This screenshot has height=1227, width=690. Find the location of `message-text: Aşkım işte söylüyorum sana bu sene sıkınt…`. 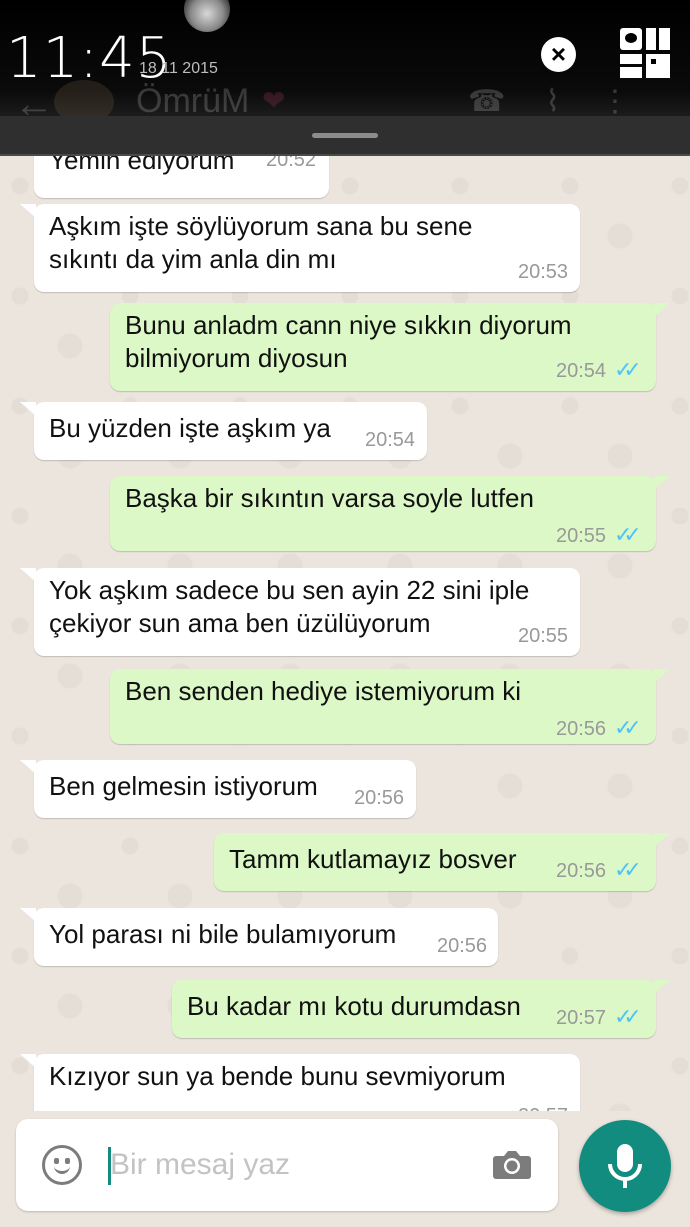

message-text: Aşkım işte söylüyorum sana bu sene sıkınt… is located at coordinates (260, 243).